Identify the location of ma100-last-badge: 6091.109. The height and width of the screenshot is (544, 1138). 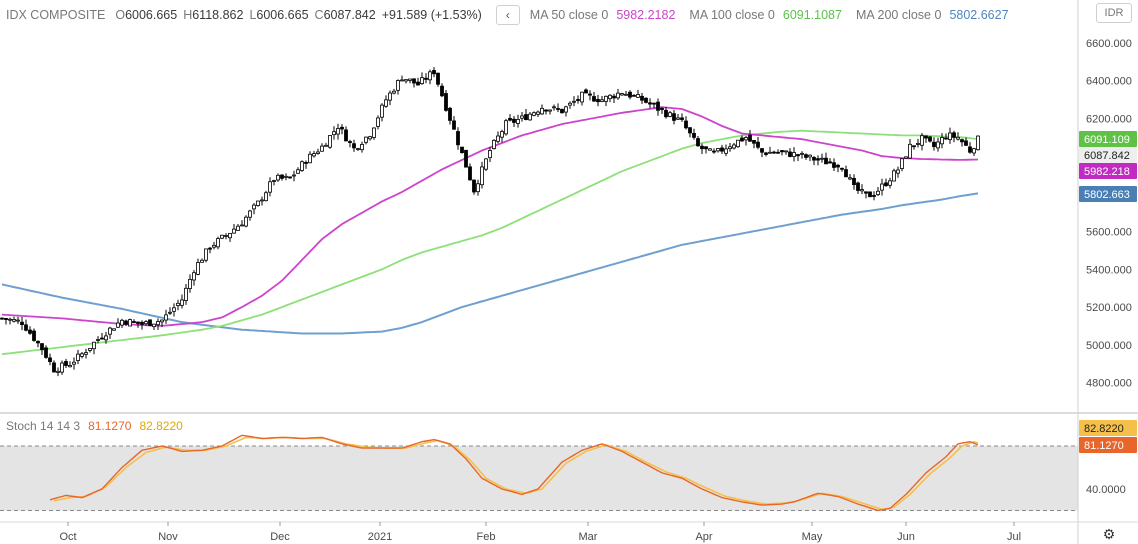
(1108, 139).